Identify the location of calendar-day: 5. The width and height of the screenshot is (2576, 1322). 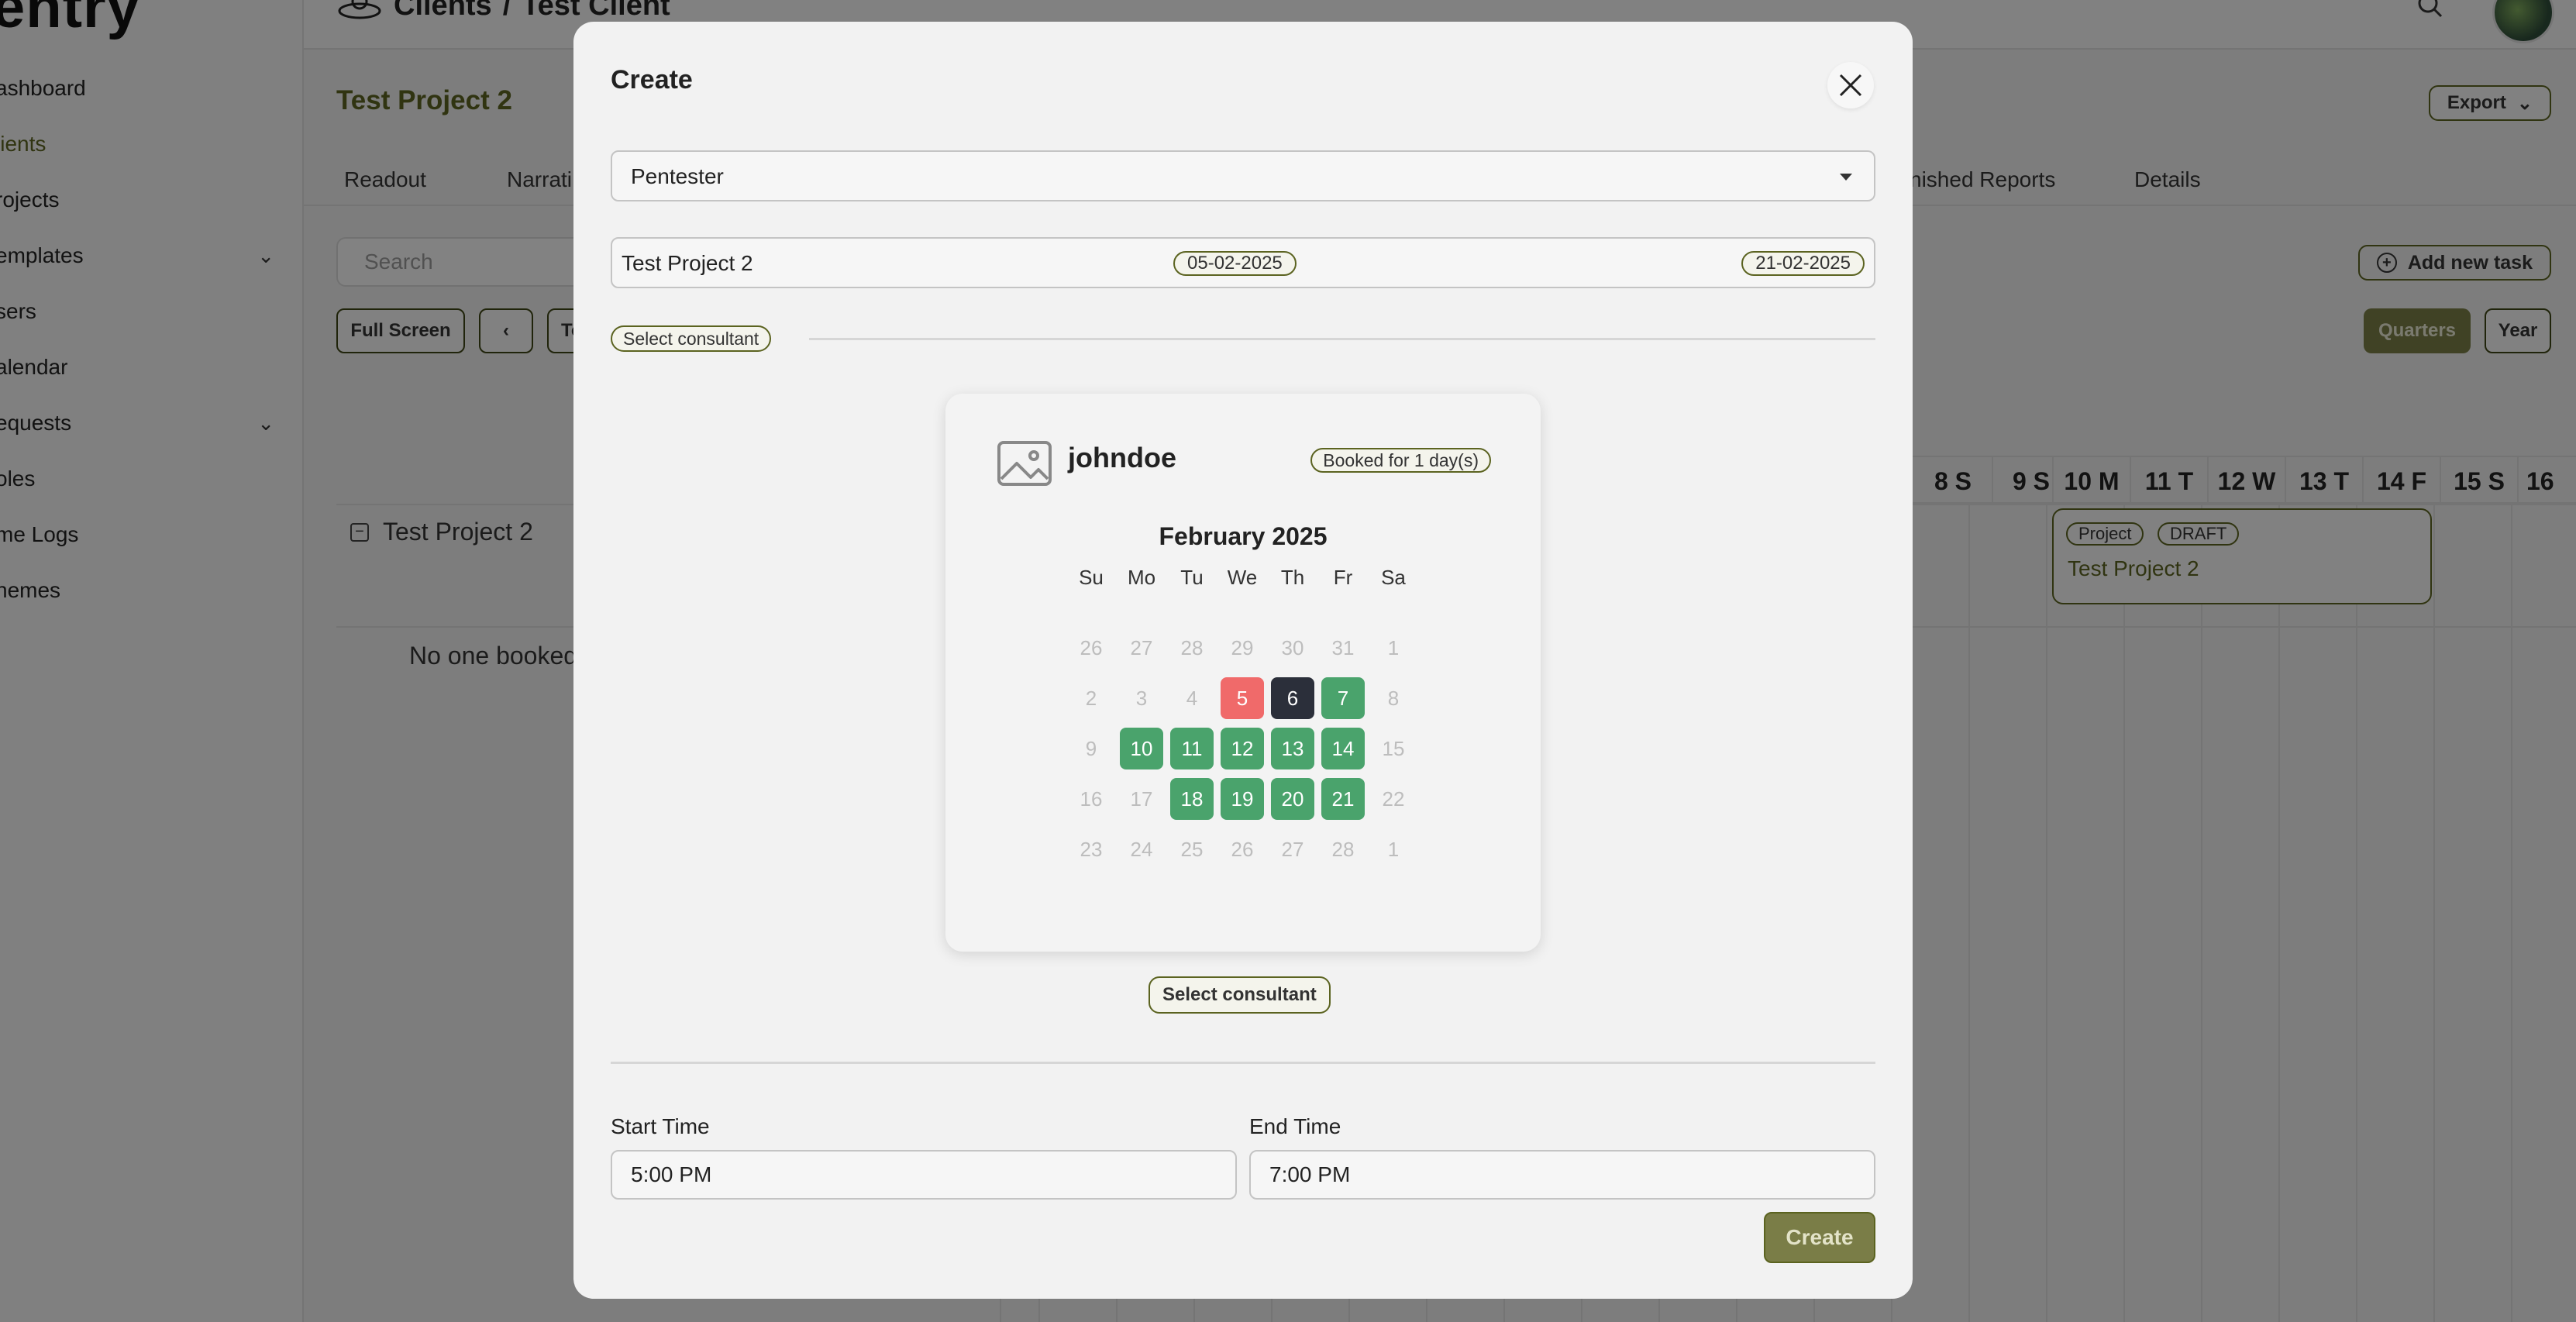
(1242, 698).